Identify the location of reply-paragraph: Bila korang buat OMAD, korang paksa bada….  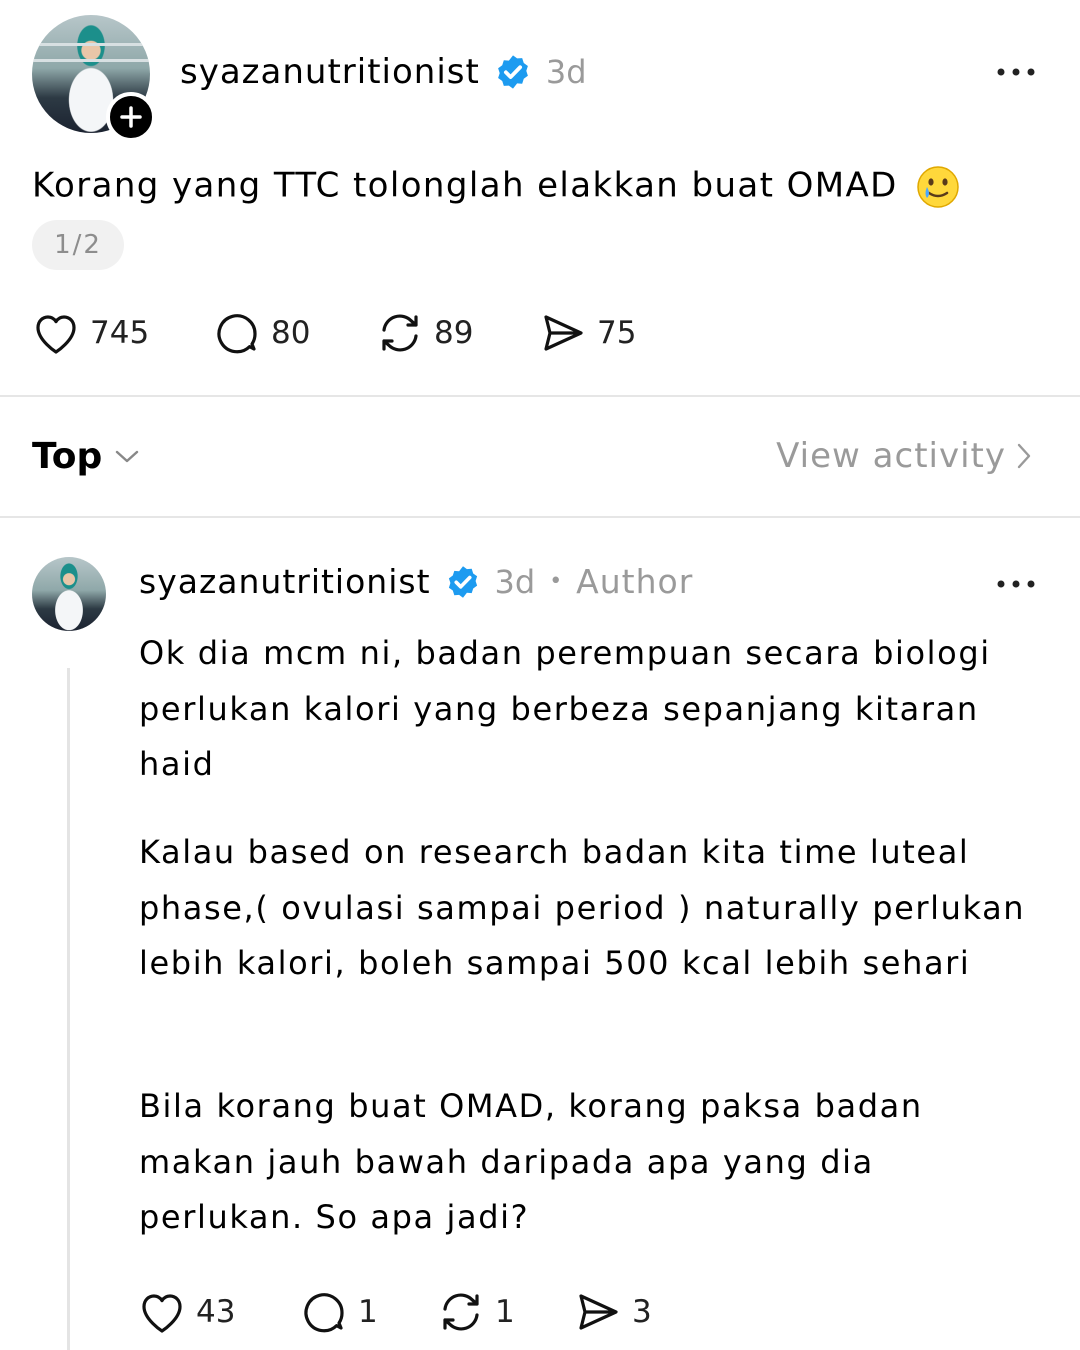
(531, 1161).